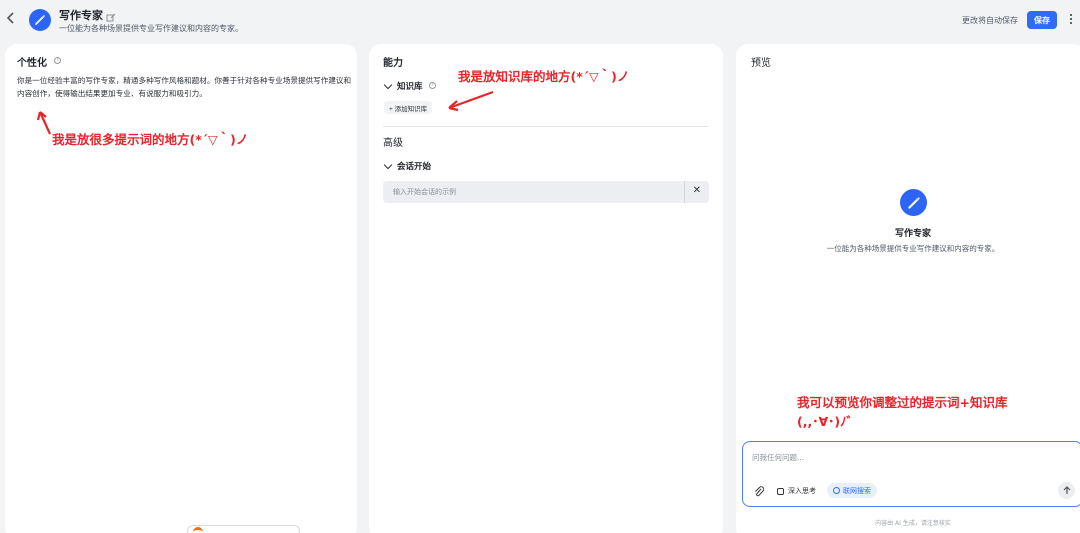 The width and height of the screenshot is (1080, 533). Describe the element at coordinates (408, 107) in the screenshot. I see `add-knowledge-button: + 添加知识库` at that location.